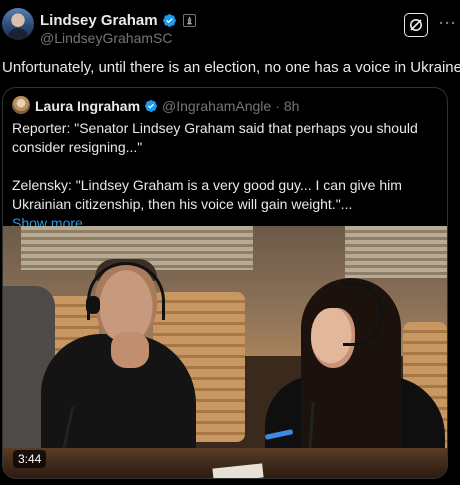  What do you see at coordinates (93, 305) in the screenshot?
I see `headset-left-earcup` at bounding box center [93, 305].